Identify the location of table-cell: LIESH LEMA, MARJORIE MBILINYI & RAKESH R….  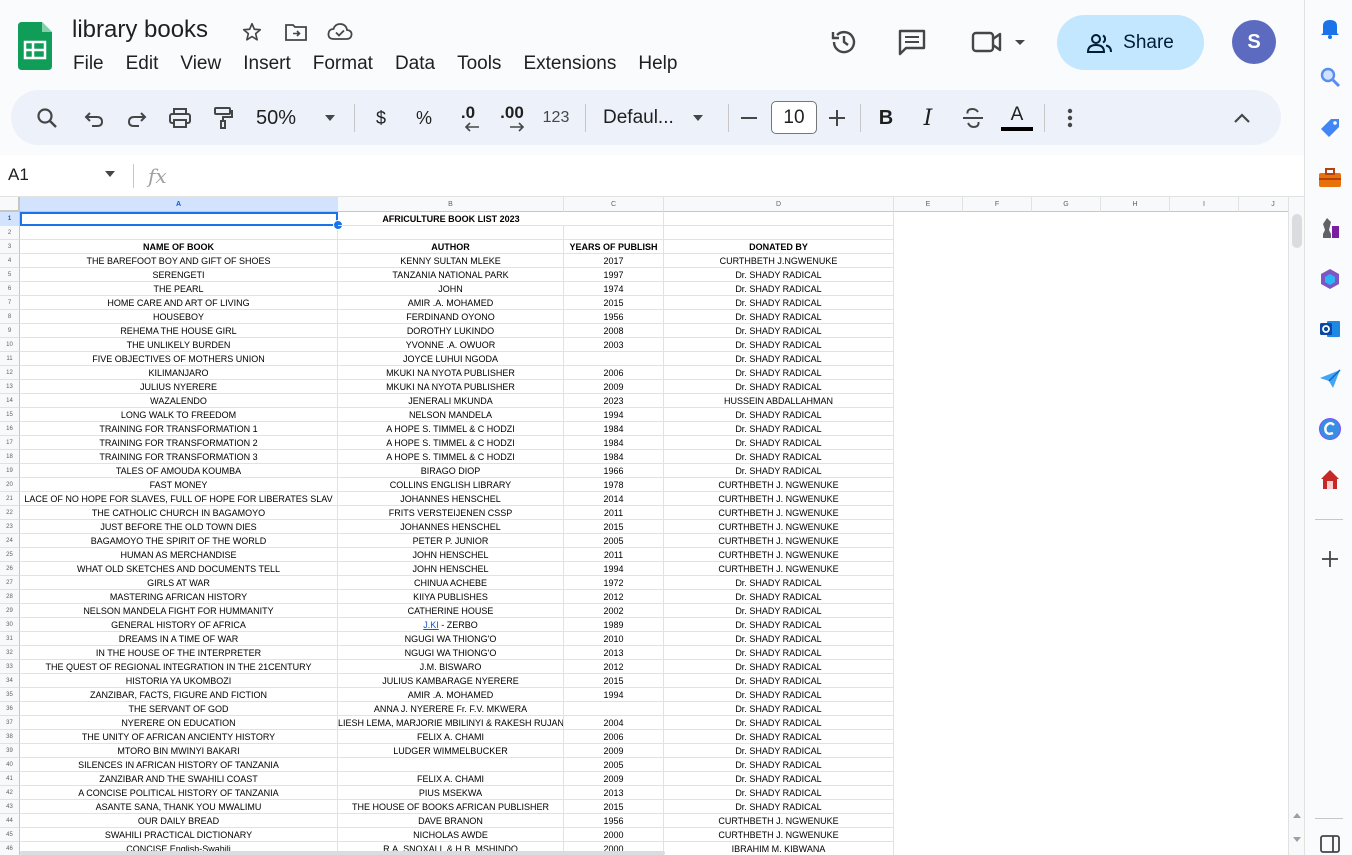
(451, 723).